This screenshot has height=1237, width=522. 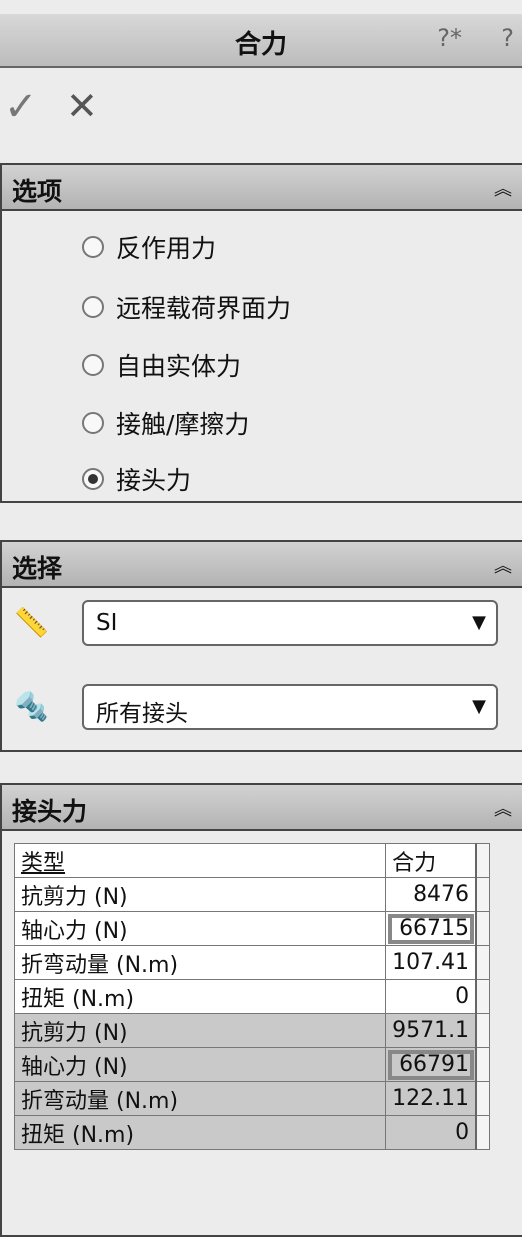 I want to click on table-row: 折弯动量 (N.m) 122.11, so click(x=252, y=1098).